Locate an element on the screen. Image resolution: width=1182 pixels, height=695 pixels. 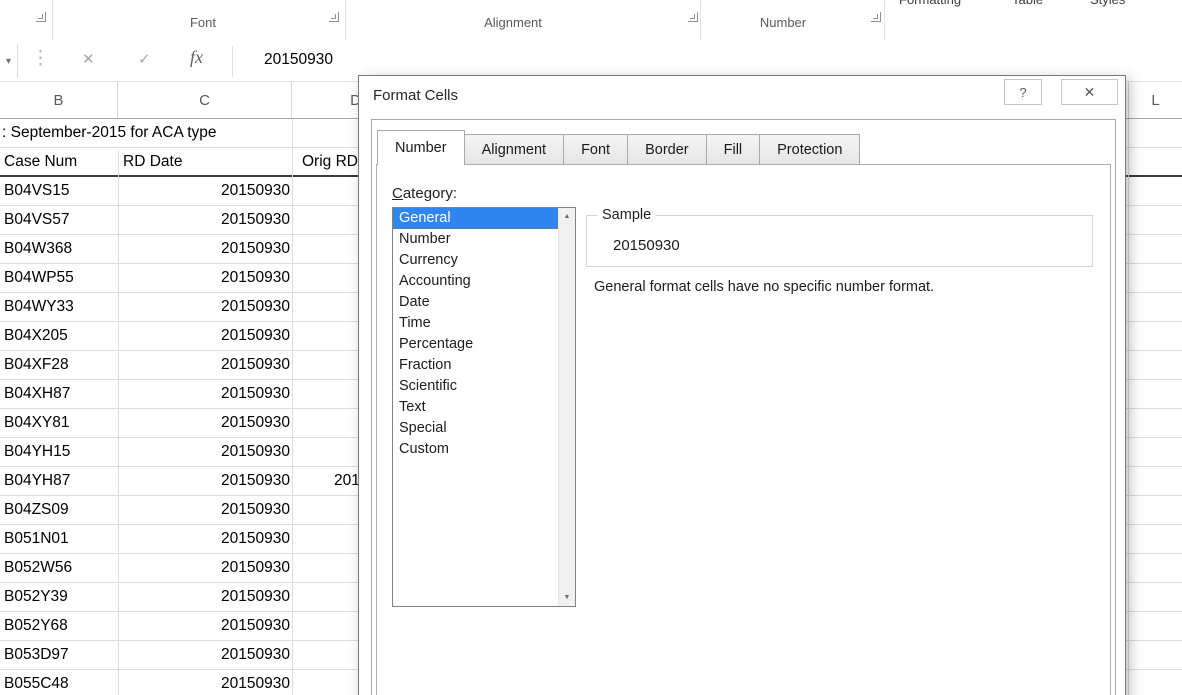
cell-case-num: B04W368 is located at coordinates (38, 249).